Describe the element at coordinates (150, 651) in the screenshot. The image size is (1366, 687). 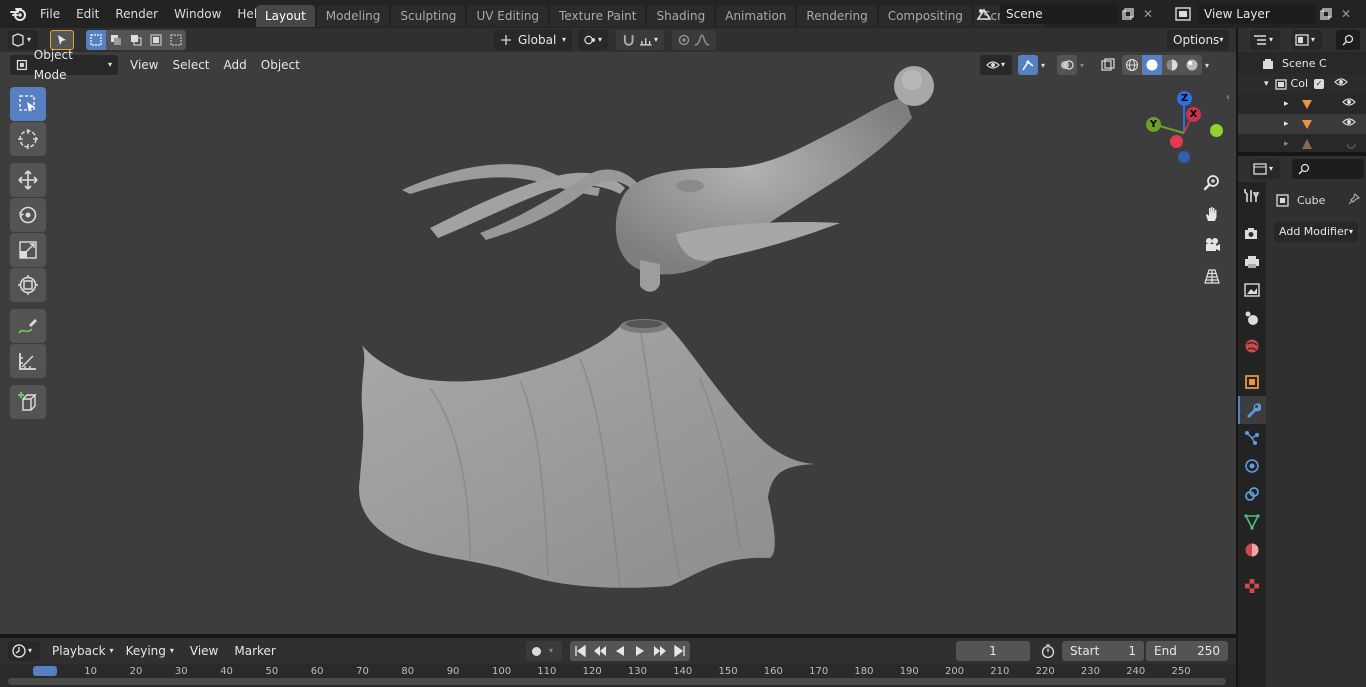
I see `keying-menu: Keying ▾` at that location.